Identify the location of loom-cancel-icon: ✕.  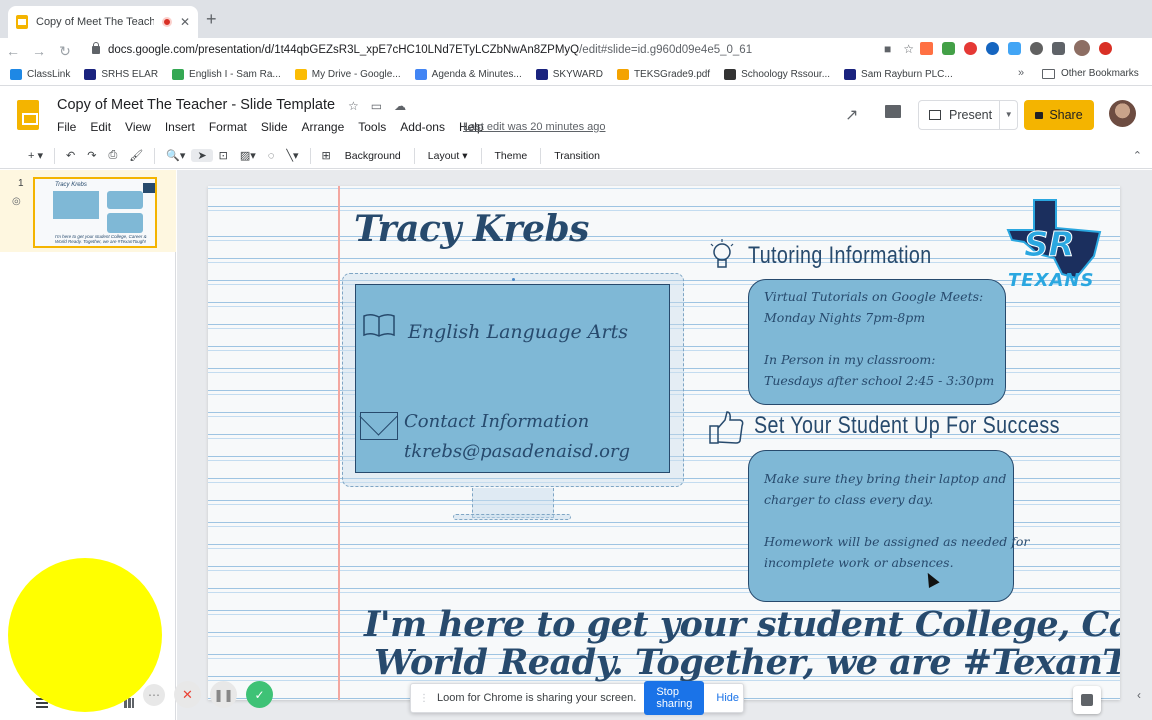
(187, 694).